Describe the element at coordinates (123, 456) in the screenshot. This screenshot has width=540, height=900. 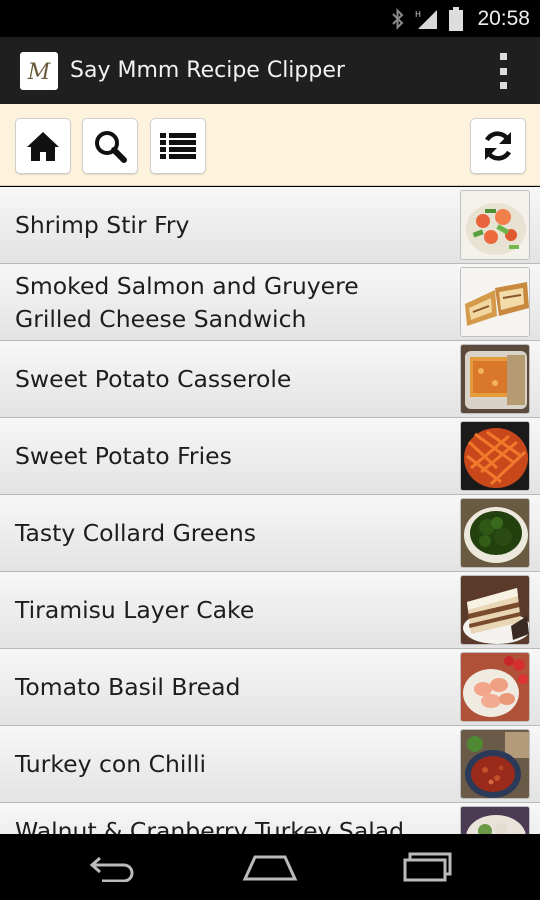
I see `recipe-title: Sweet Potato Fries` at that location.